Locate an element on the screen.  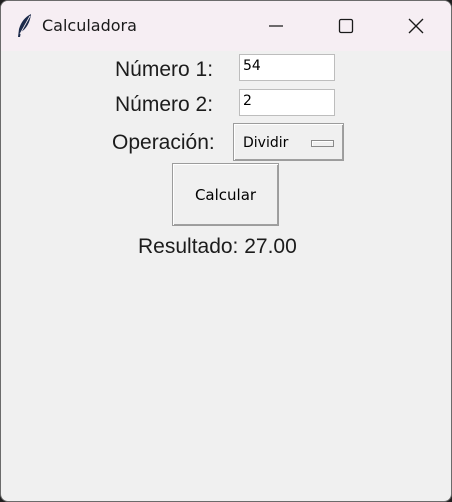
title-bar: Calculadora is located at coordinates (226, 26).